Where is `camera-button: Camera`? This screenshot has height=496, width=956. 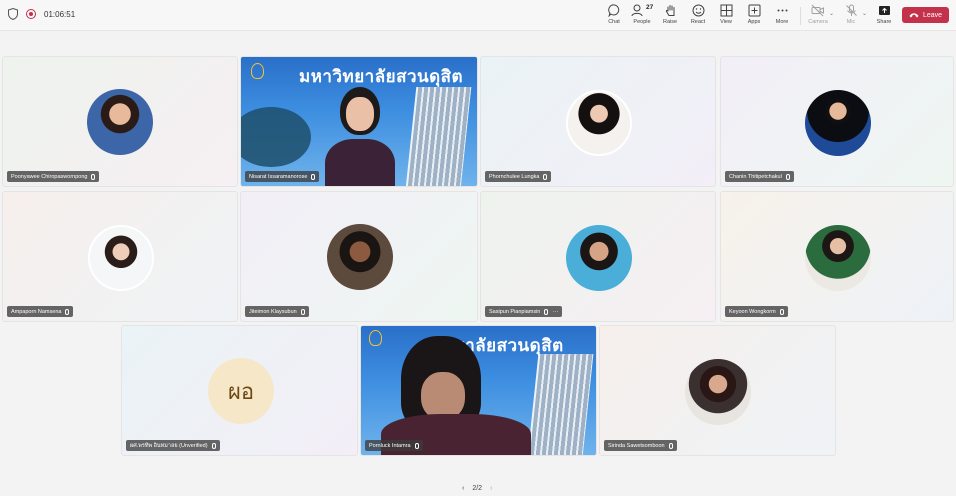 camera-button: Camera is located at coordinates (818, 16).